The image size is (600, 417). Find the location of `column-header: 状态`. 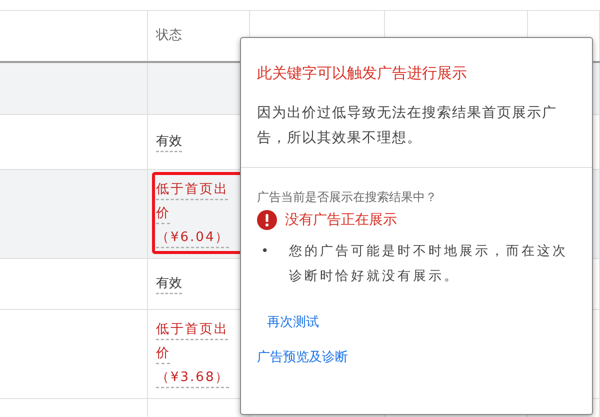

column-header: 状态 is located at coordinates (169, 36).